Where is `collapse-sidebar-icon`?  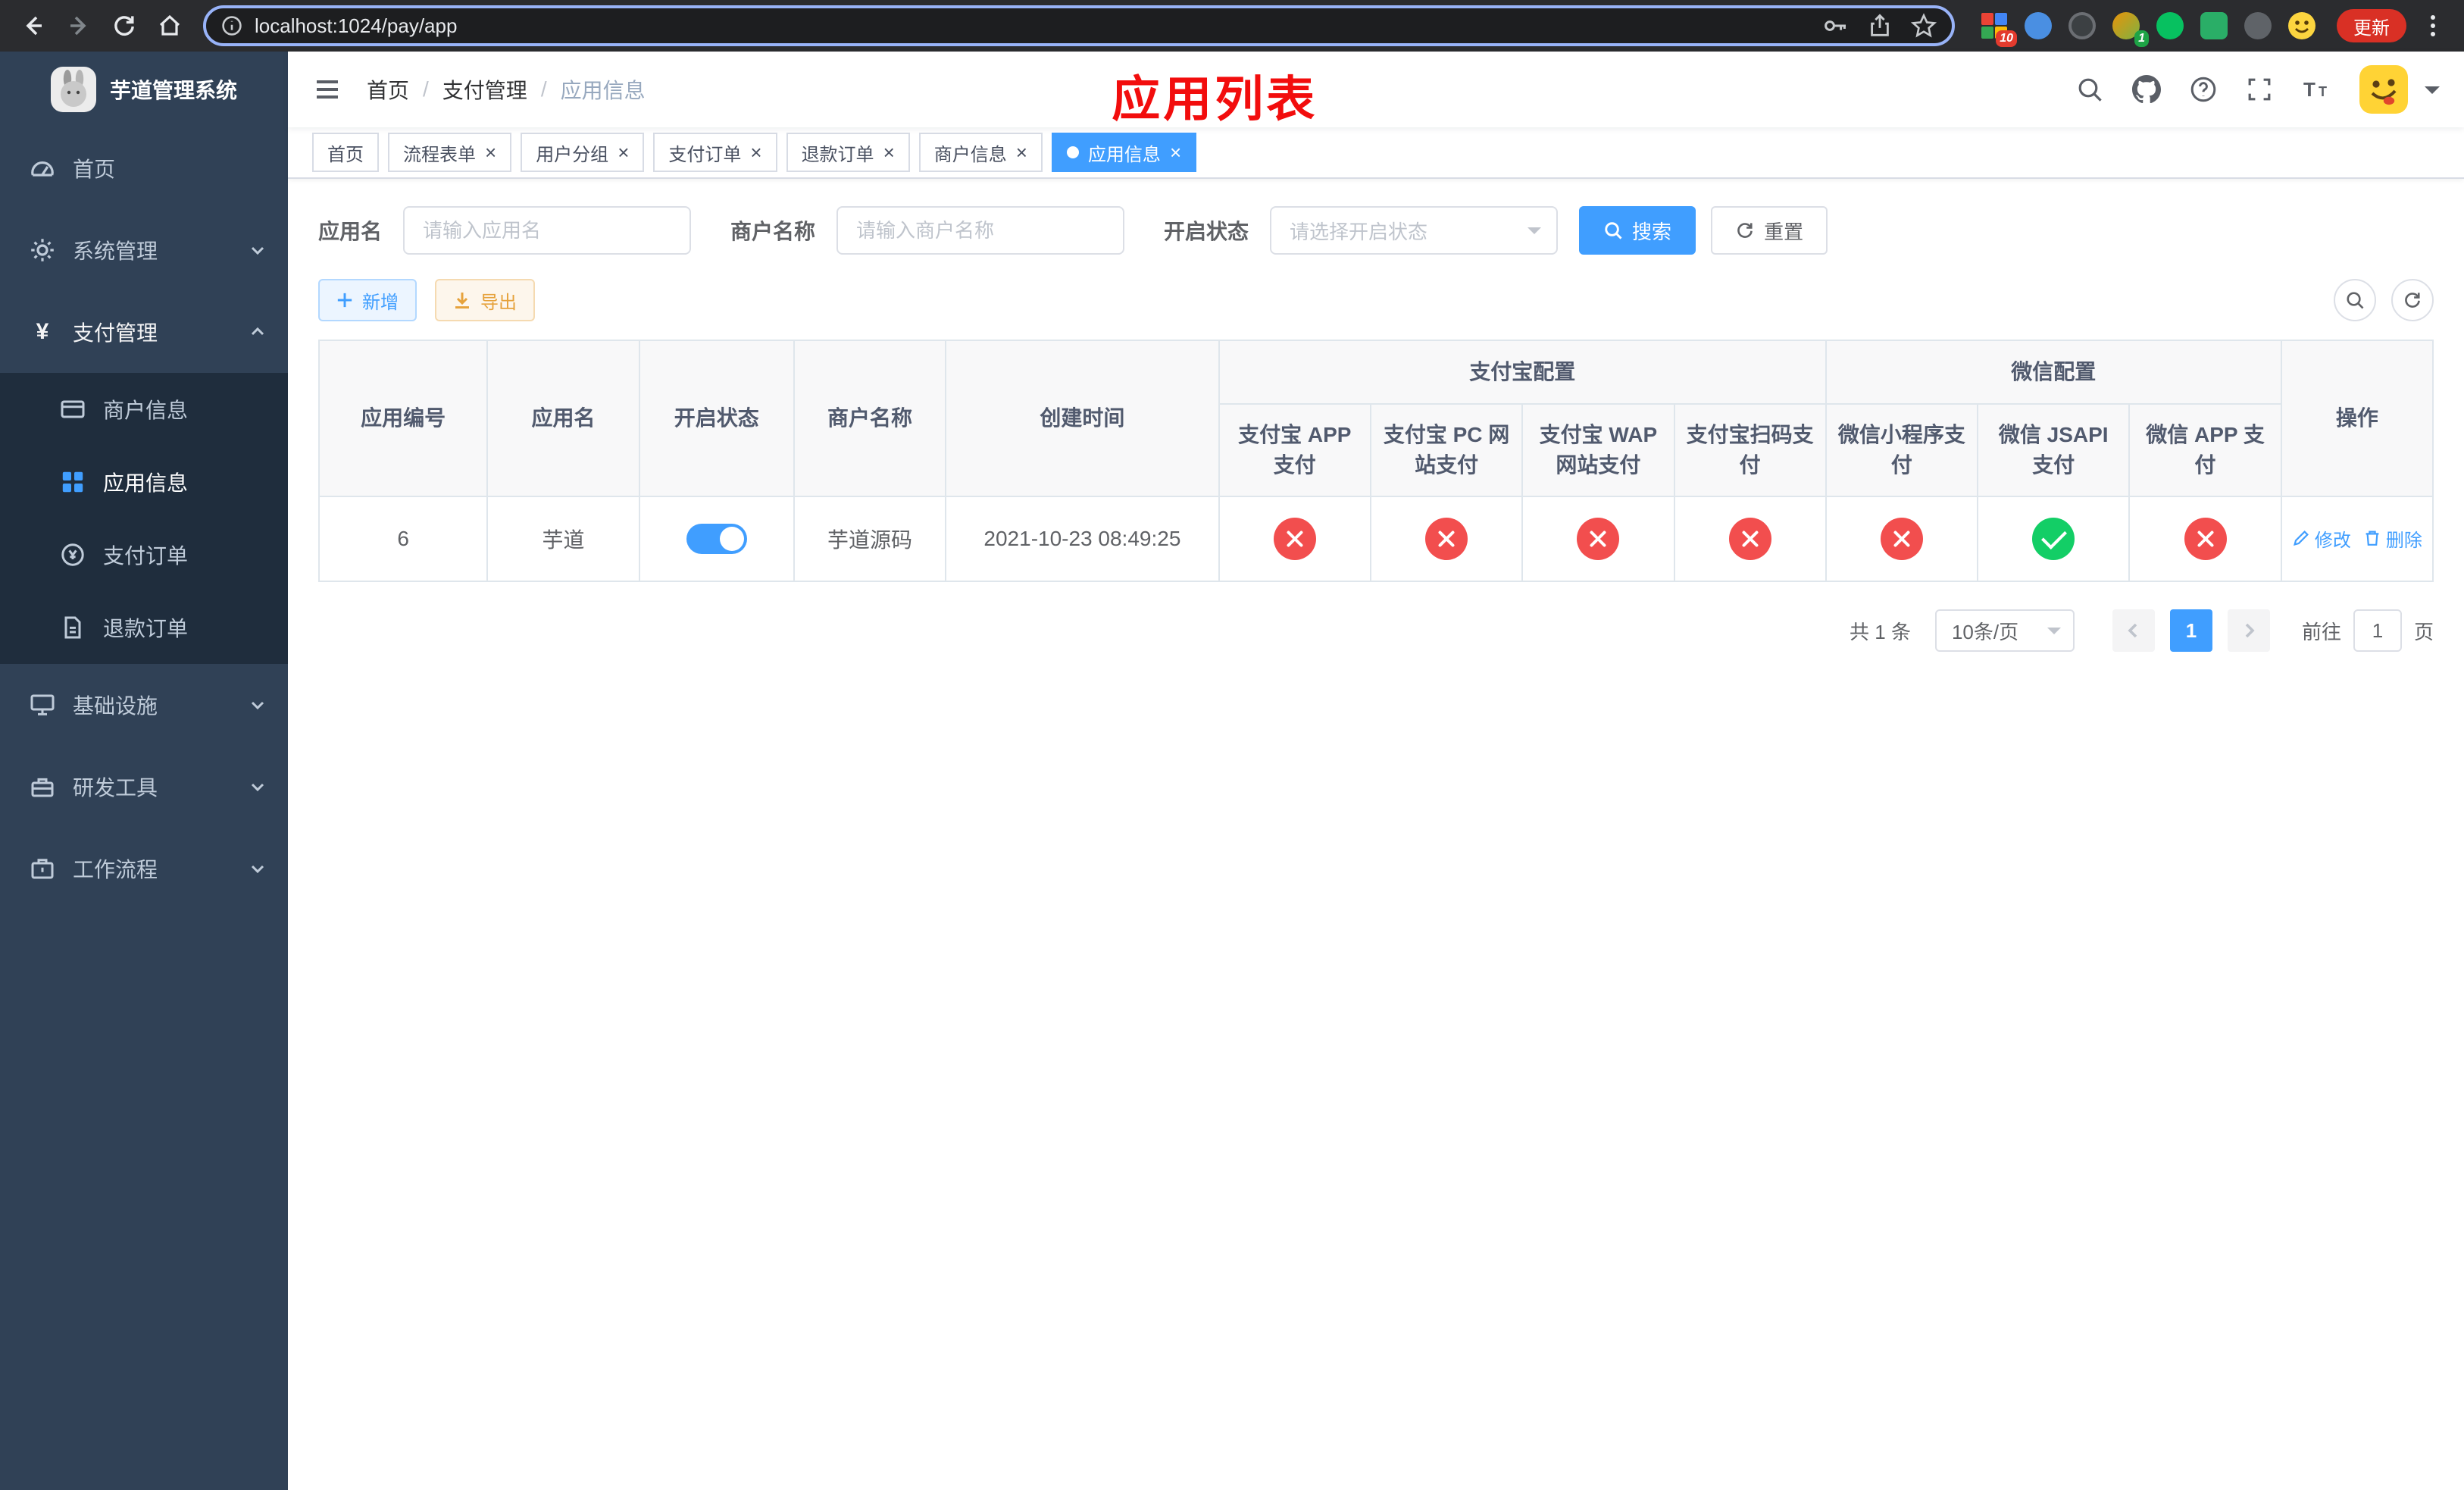
collapse-sidebar-icon is located at coordinates (327, 89).